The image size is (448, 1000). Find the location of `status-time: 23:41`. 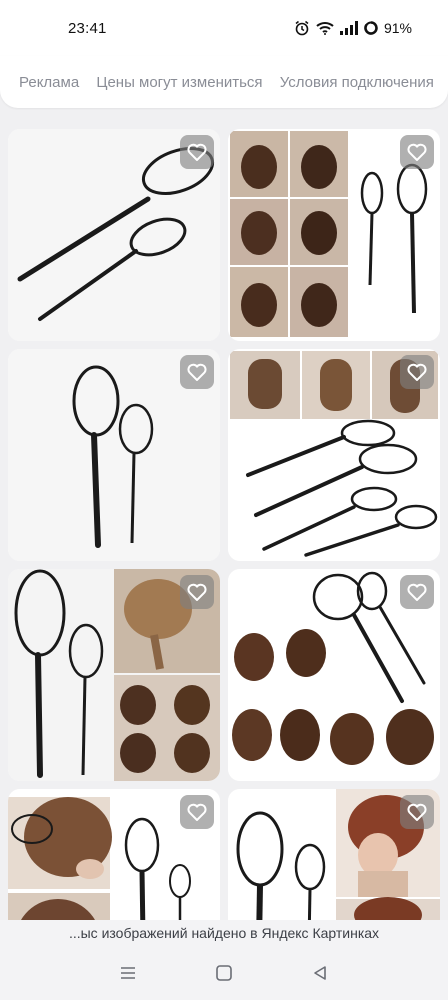

status-time: 23:41 is located at coordinates (87, 28).